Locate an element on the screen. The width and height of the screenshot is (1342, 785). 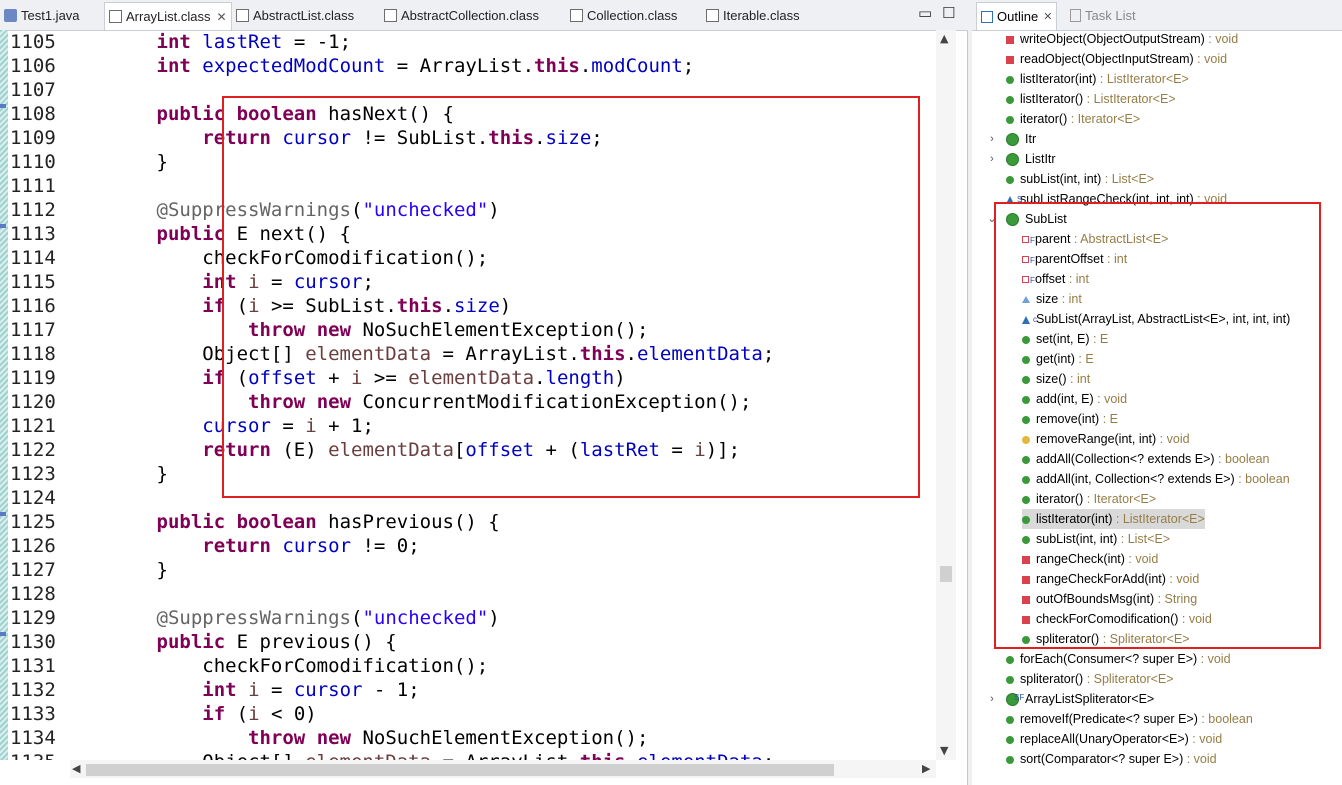
code-line: 1125 public boolean hasPrevious() { is located at coordinates (255, 522).